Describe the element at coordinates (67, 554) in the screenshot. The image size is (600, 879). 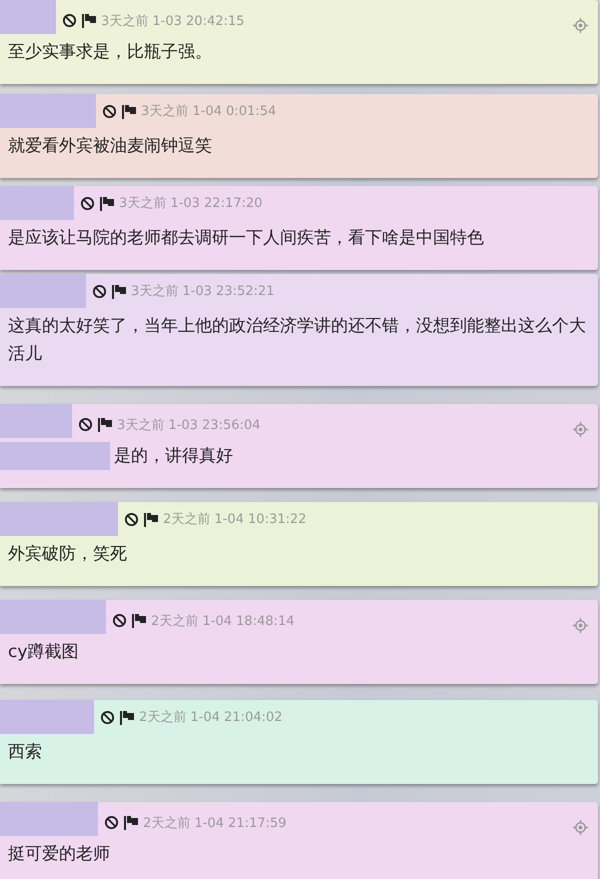
I see `comment-text: 外宾破防，笑死` at that location.